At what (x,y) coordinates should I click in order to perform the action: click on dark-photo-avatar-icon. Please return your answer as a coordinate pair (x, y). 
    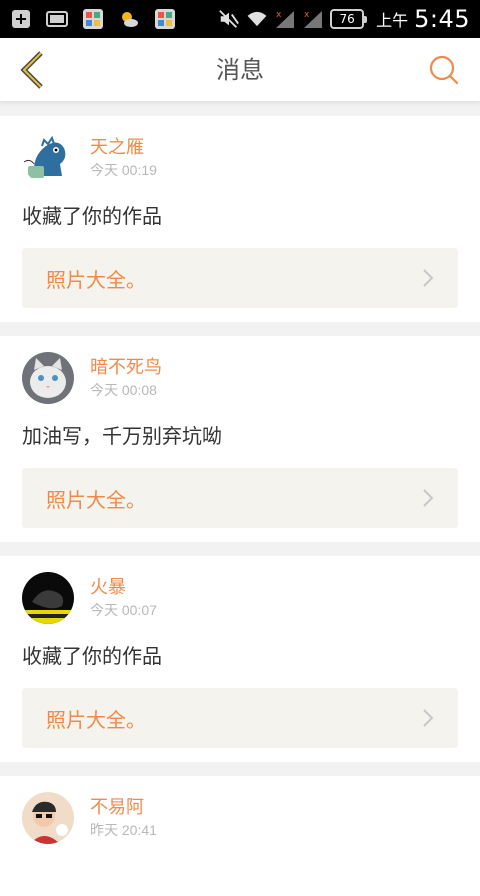
    Looking at the image, I should click on (48, 598).